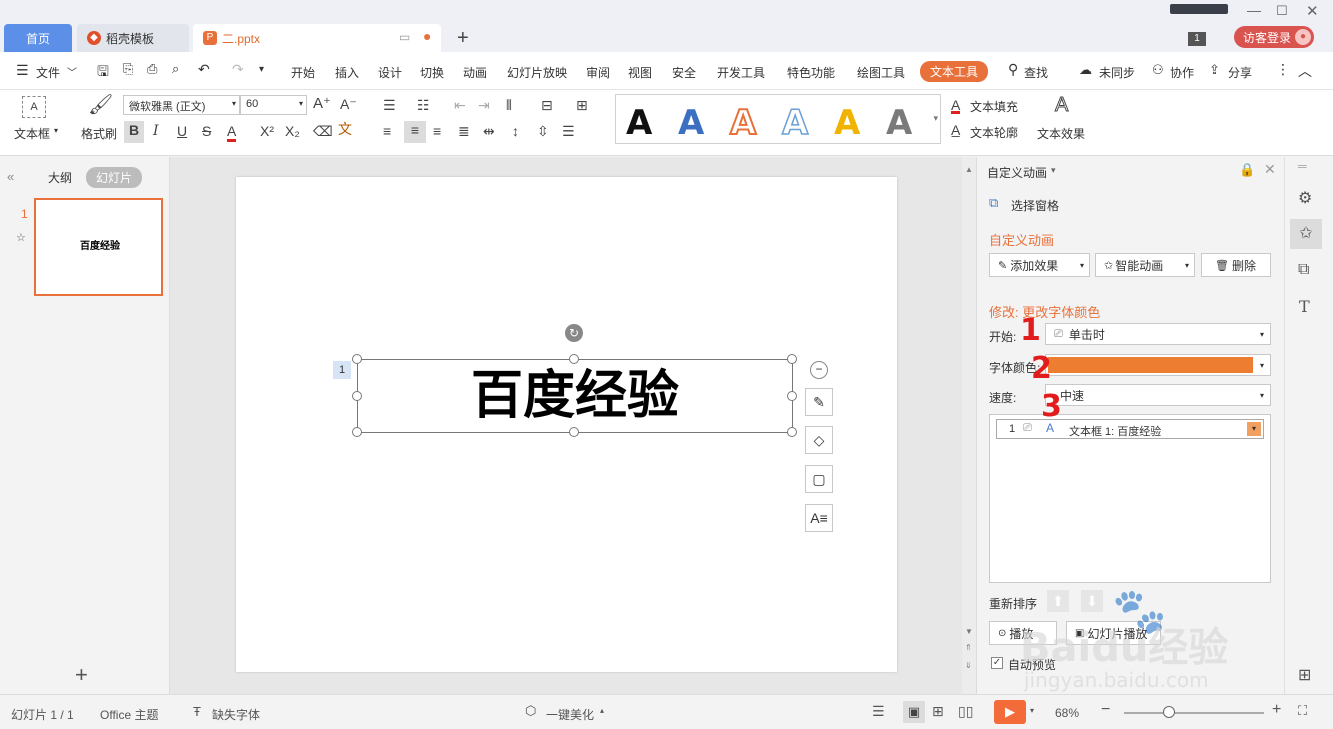 The image size is (1333, 729). What do you see at coordinates (1013, 69) in the screenshot?
I see `search-icon: ⚲` at bounding box center [1013, 69].